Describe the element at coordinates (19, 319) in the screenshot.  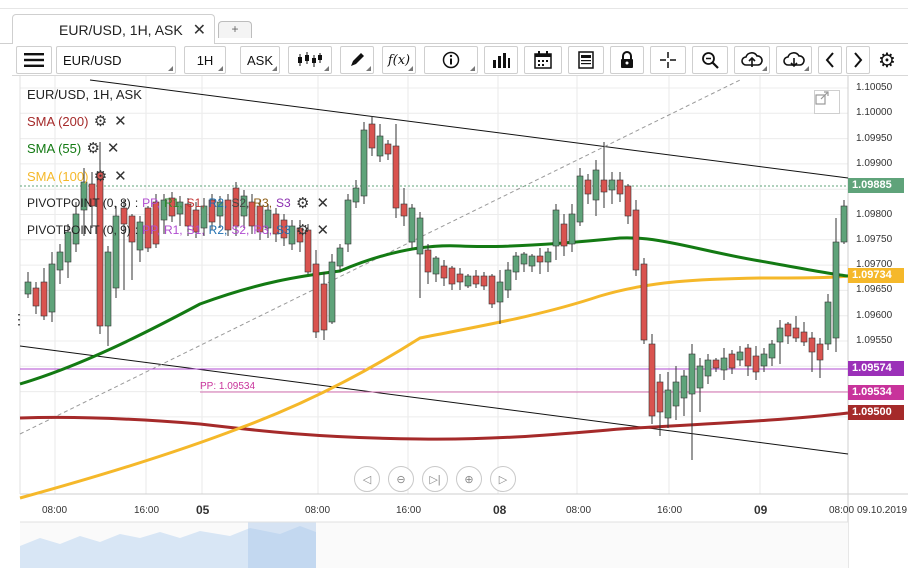
I see `drag-handle: ⋮` at that location.